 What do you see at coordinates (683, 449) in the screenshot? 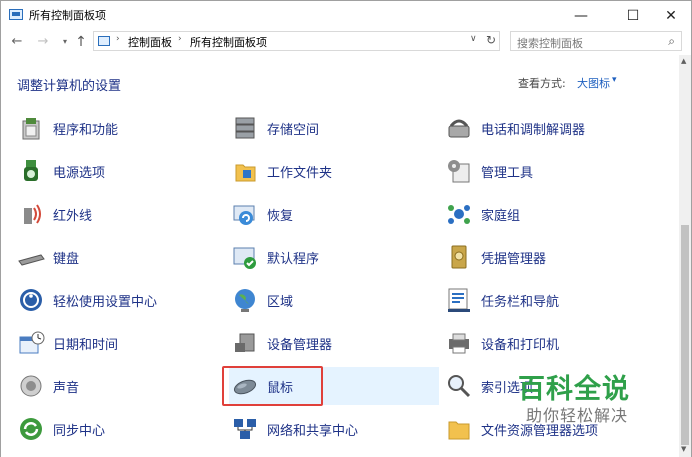
I see `scroll-down-arrow-icon: ▼` at bounding box center [683, 449].